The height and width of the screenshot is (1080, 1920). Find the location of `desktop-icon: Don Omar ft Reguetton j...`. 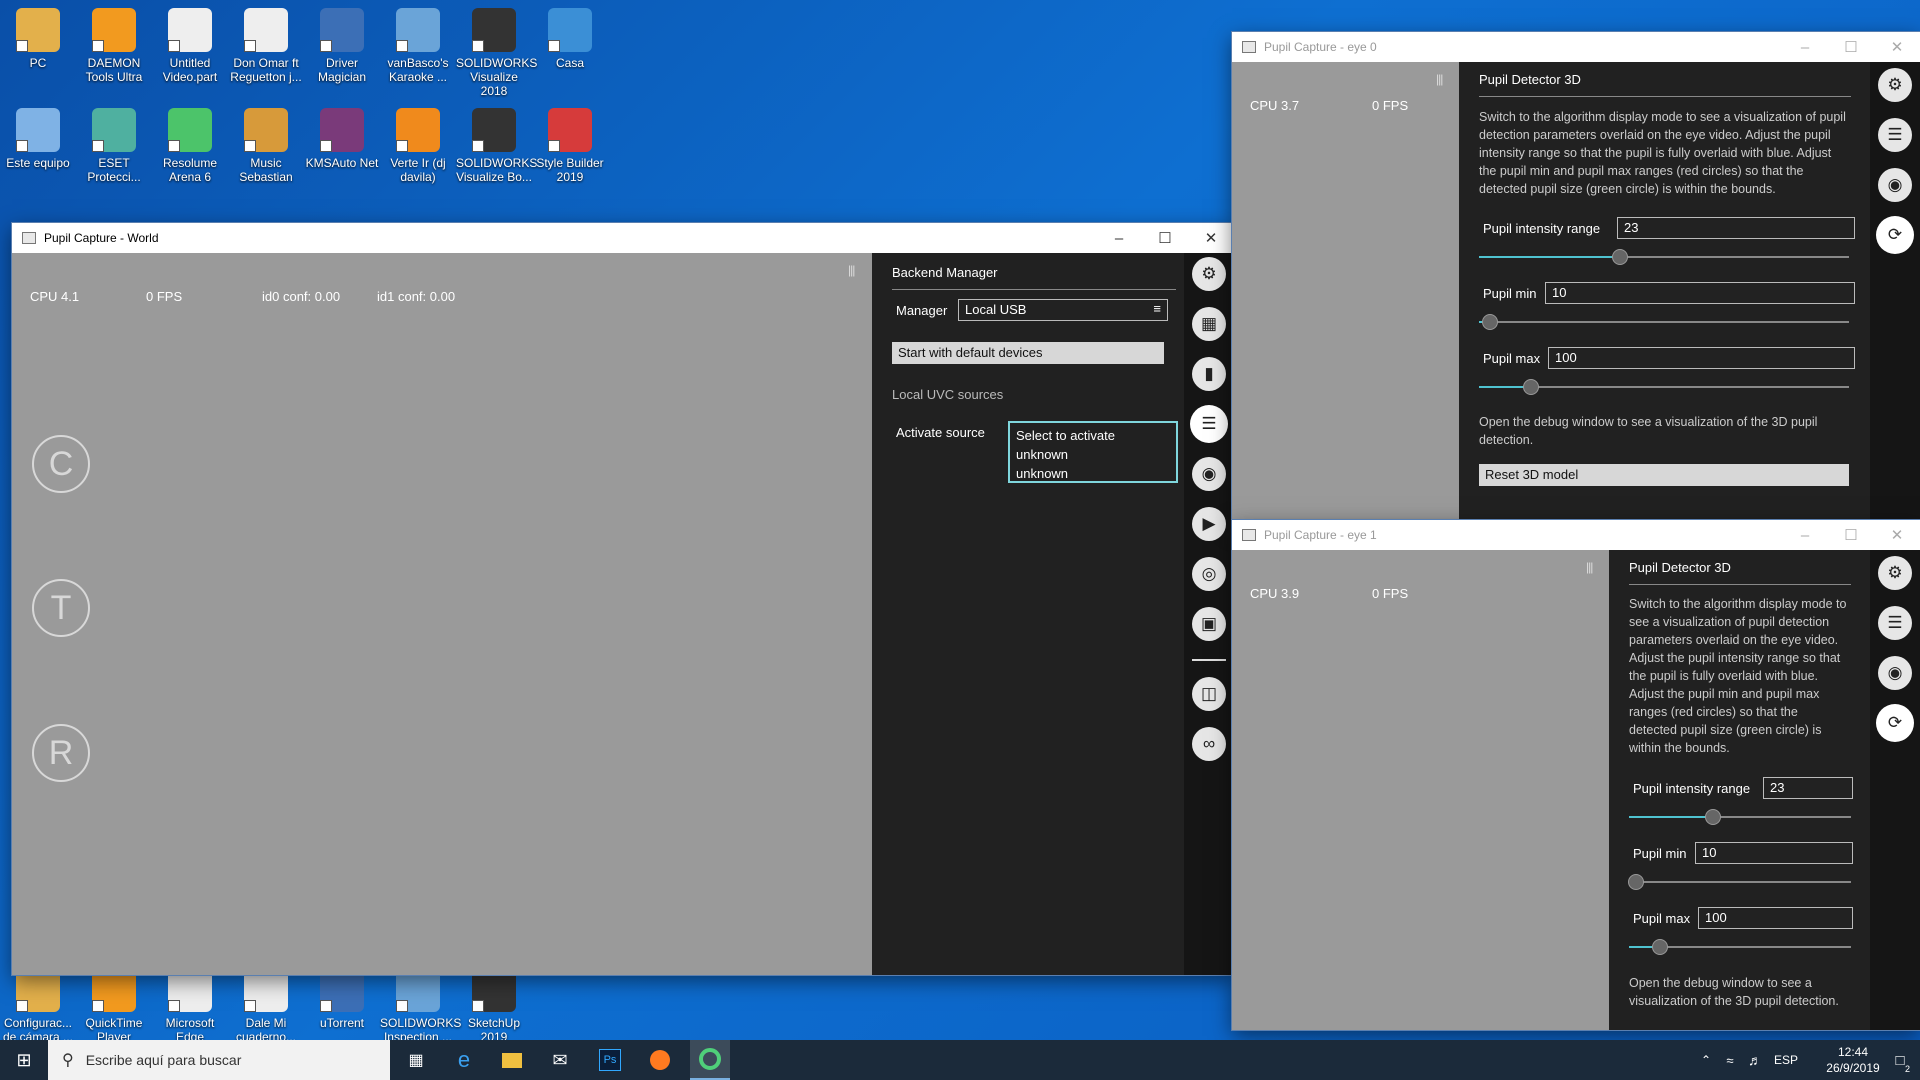

desktop-icon: Don Omar ft Reguetton j... is located at coordinates (266, 46).